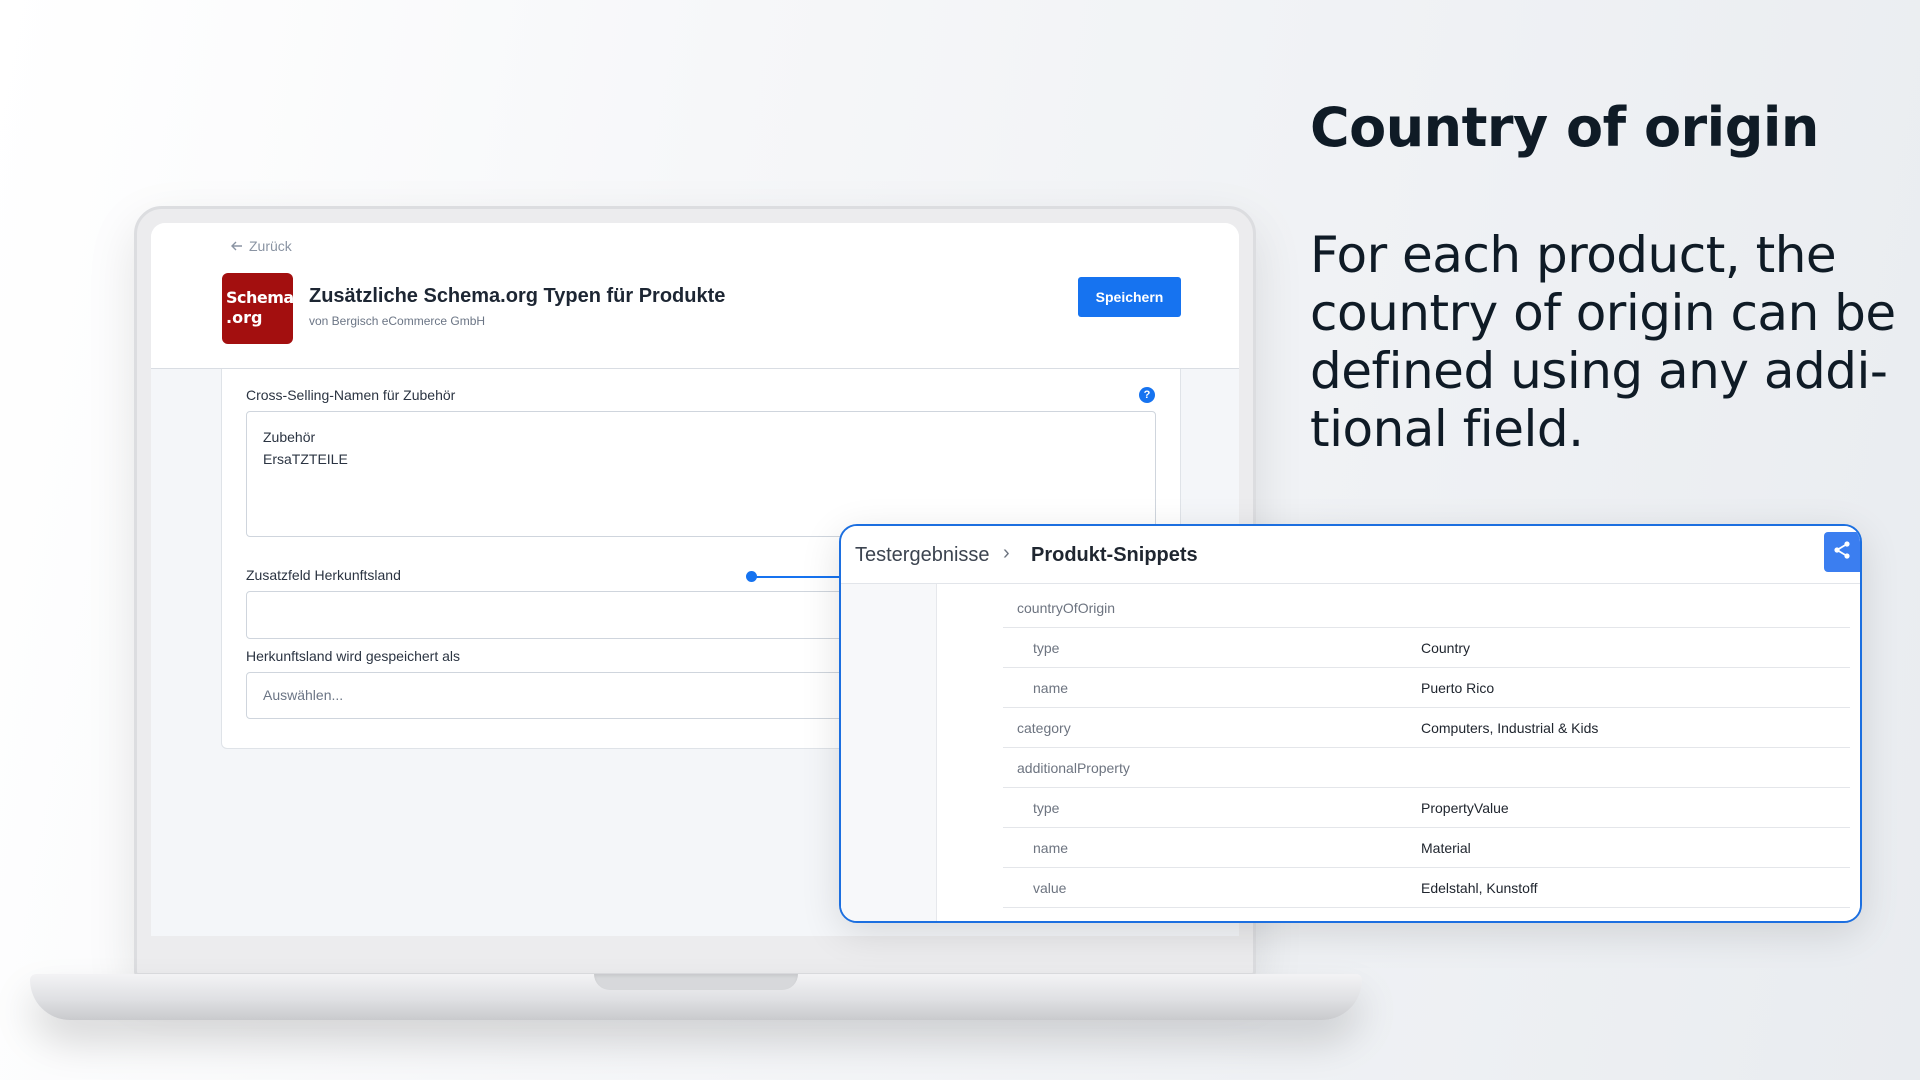 The width and height of the screenshot is (1920, 1080). I want to click on breadcrumb-testergebnisse: Testergebnisse, so click(922, 555).